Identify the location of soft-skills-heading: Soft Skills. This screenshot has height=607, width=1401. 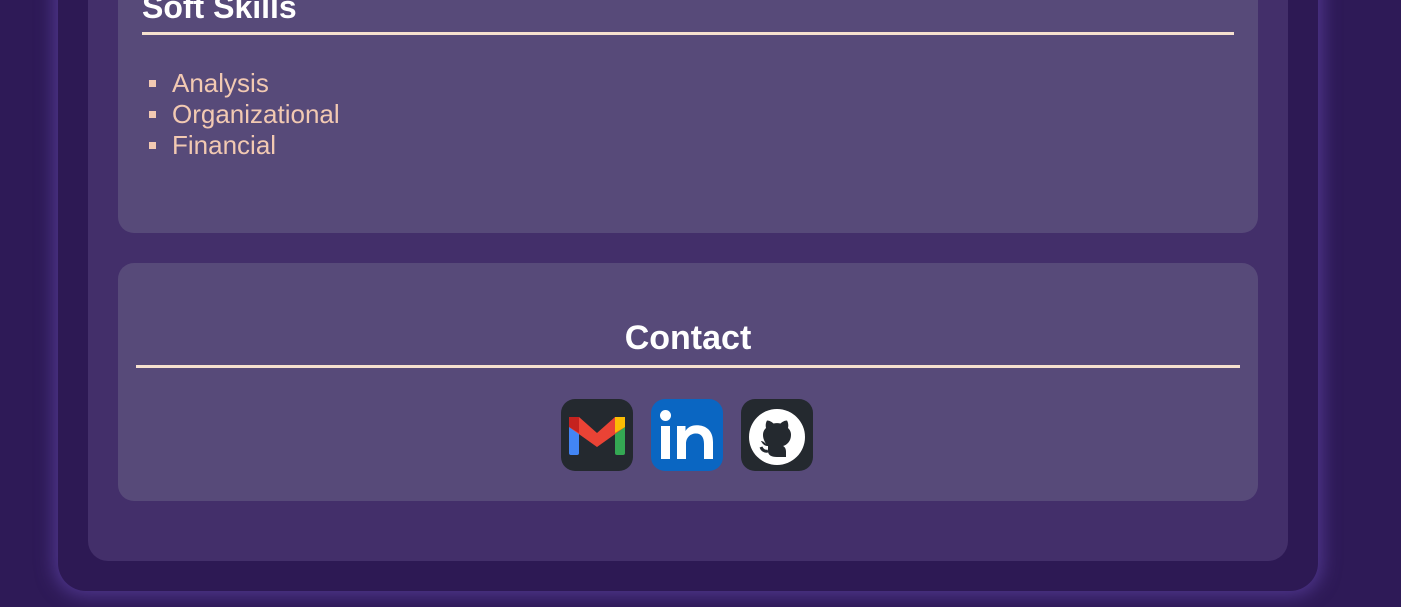
(219, 12).